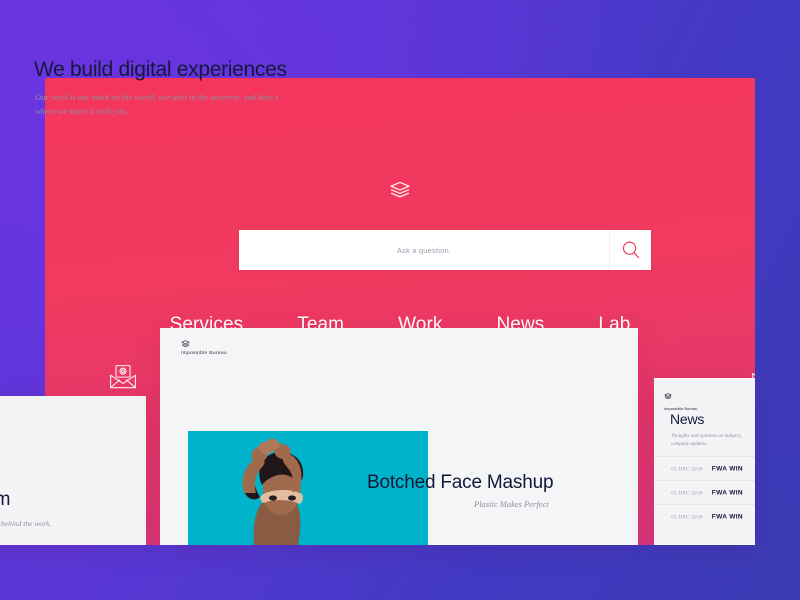 The height and width of the screenshot is (600, 800). Describe the element at coordinates (123, 377) in the screenshot. I see `envelope-at-icon` at that location.